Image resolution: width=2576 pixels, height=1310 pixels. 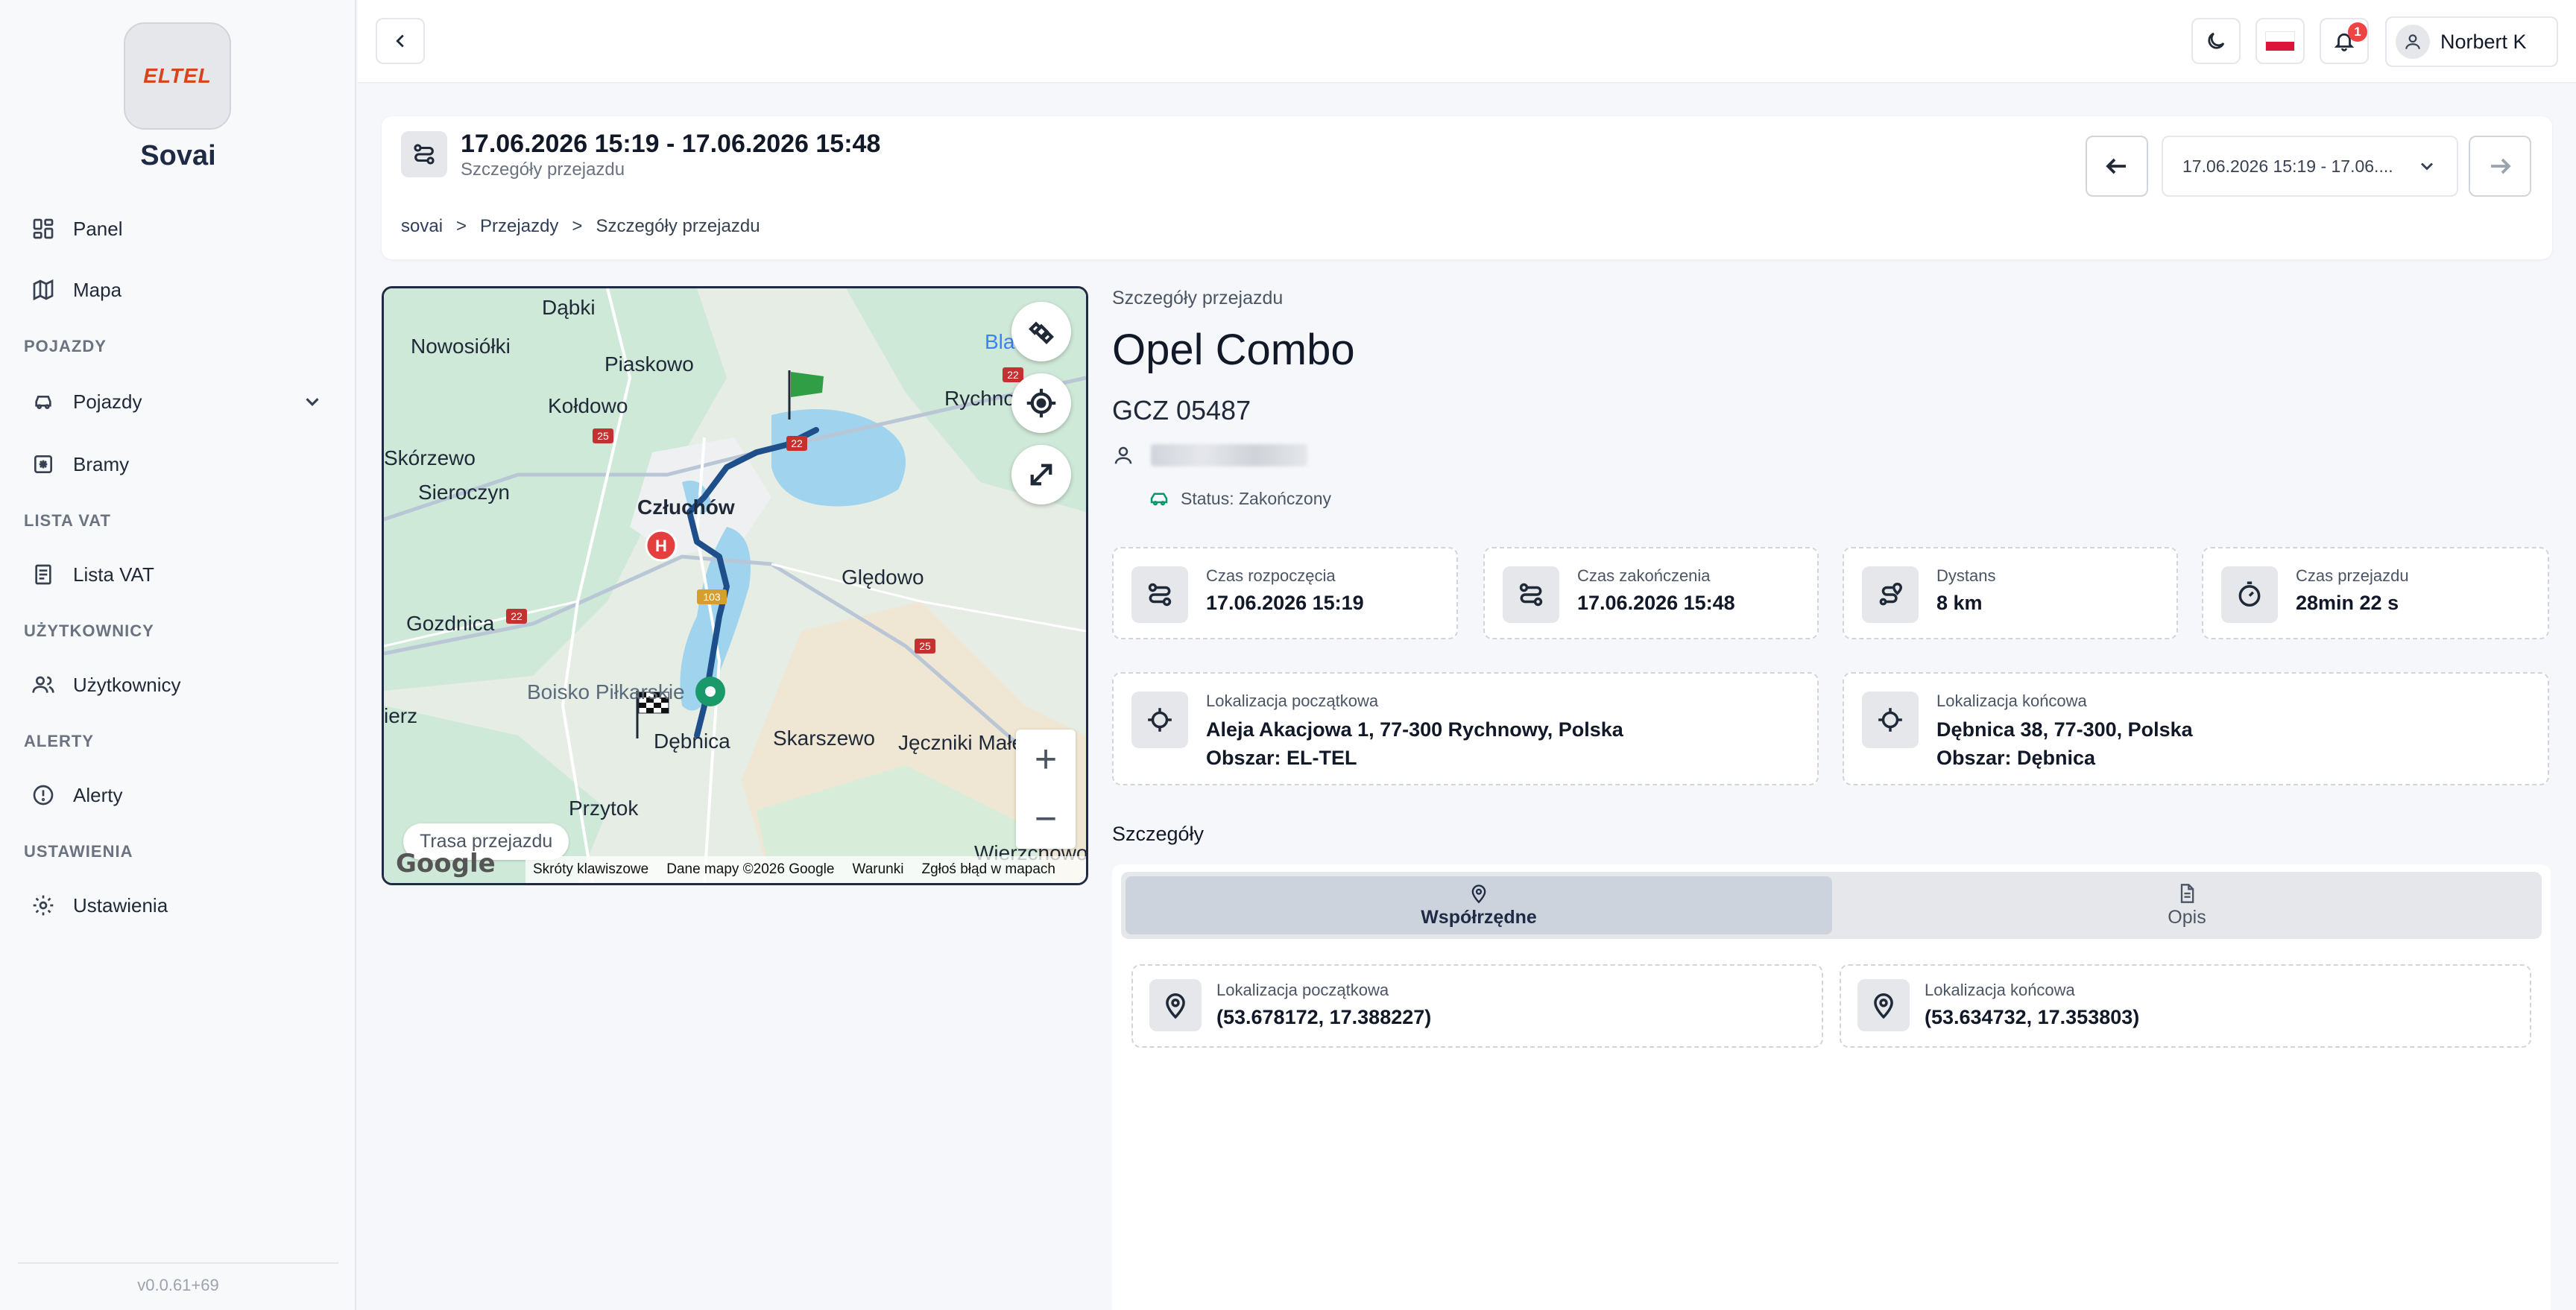 I want to click on user-menu-button: Norbert K, so click(x=2472, y=41).